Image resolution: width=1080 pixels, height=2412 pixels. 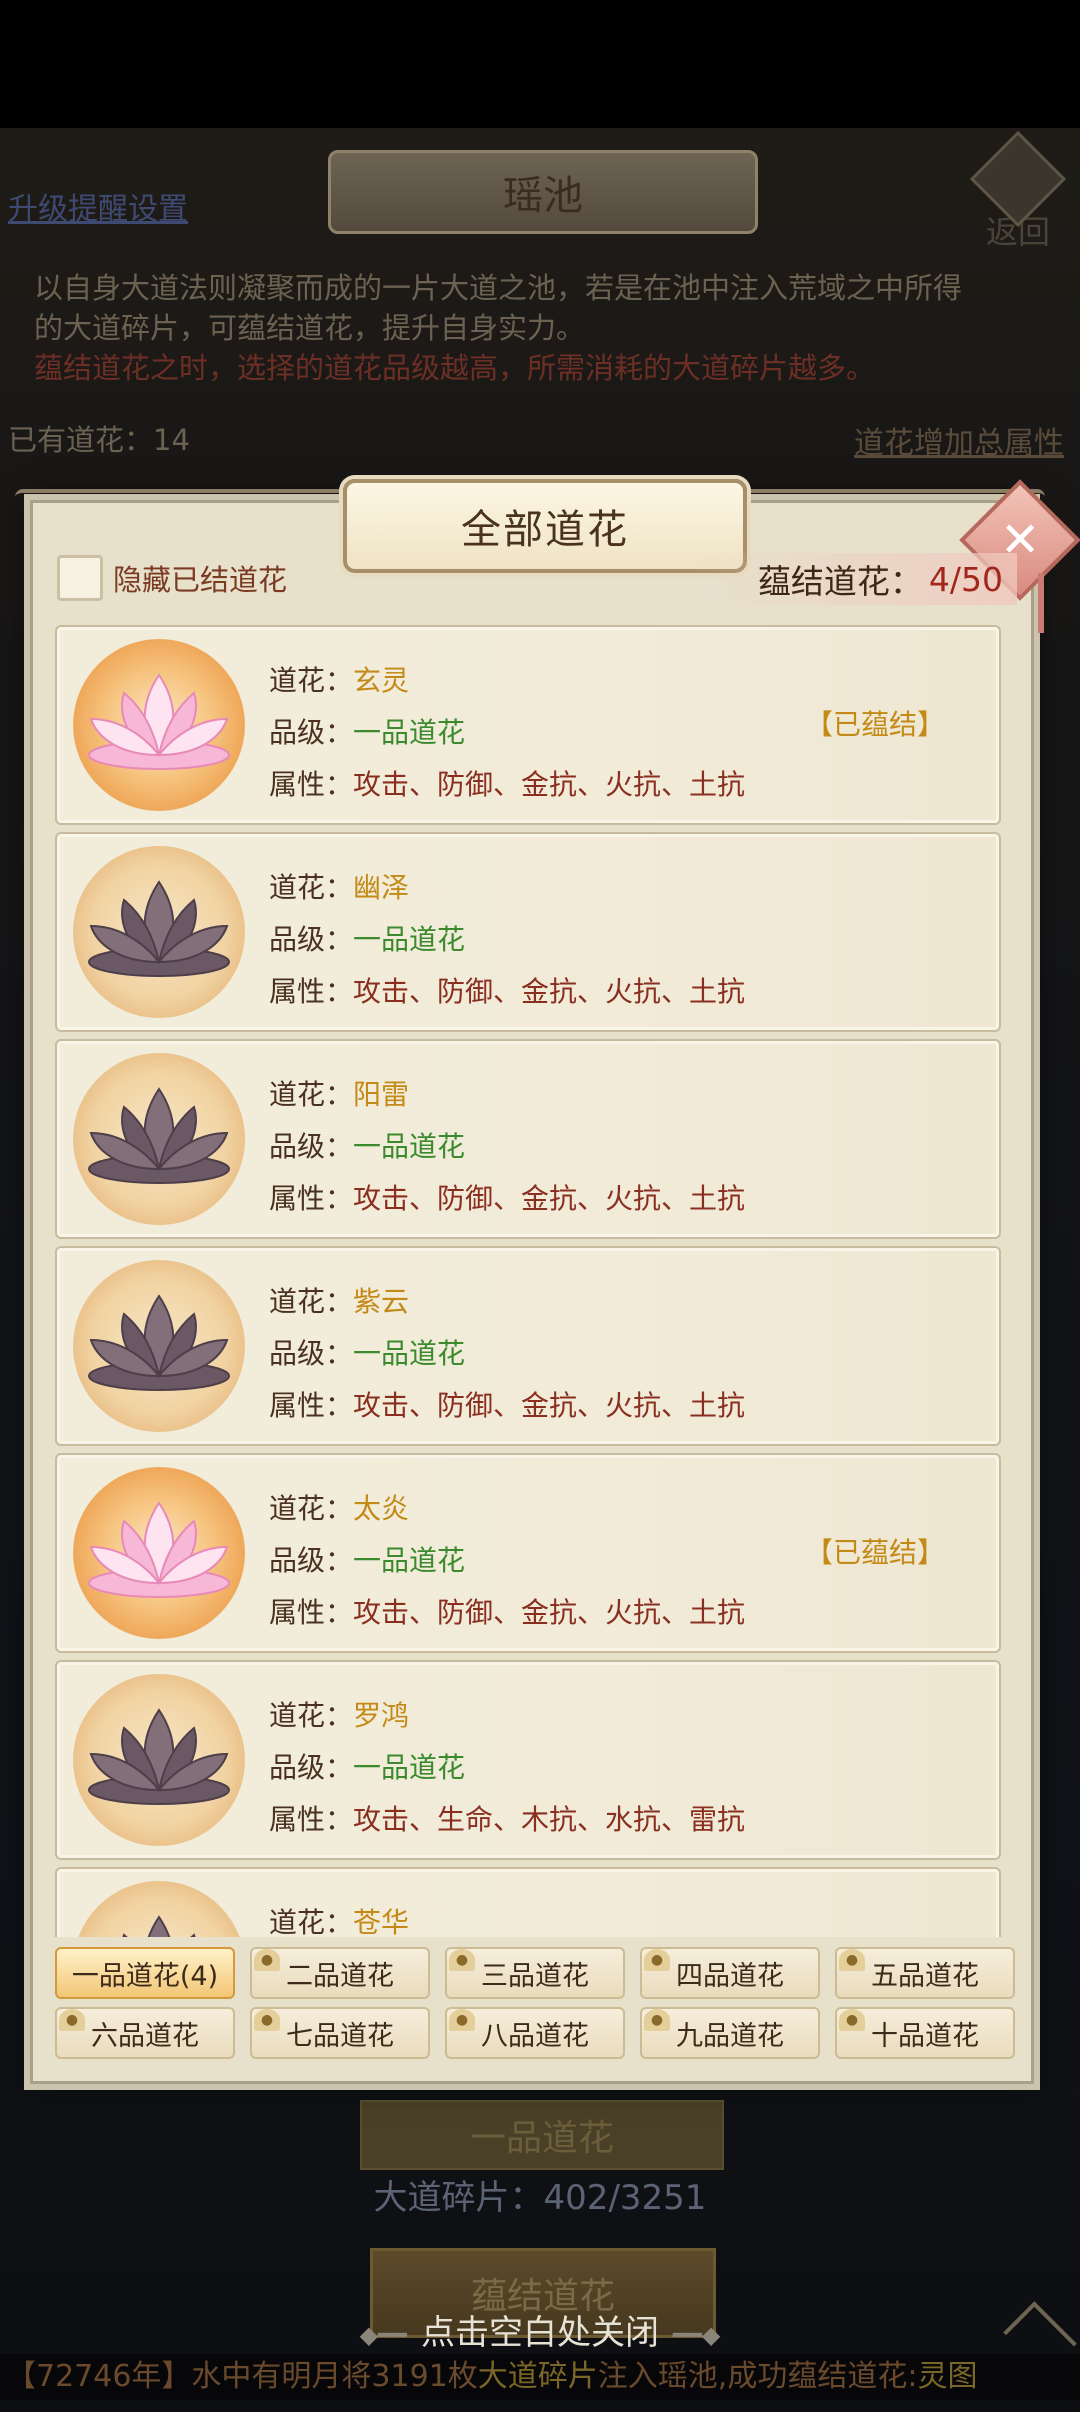 I want to click on grade-selector: 一品道花, so click(x=542, y=2135).